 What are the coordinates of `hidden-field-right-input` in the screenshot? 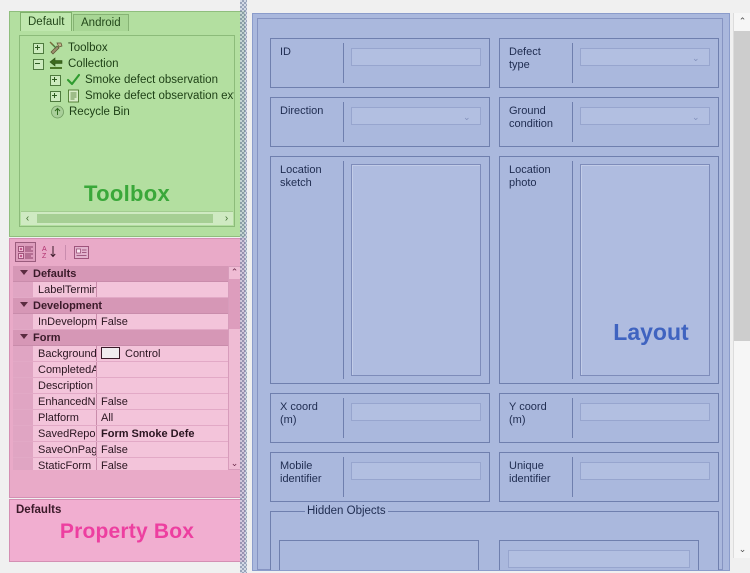 It's located at (599, 559).